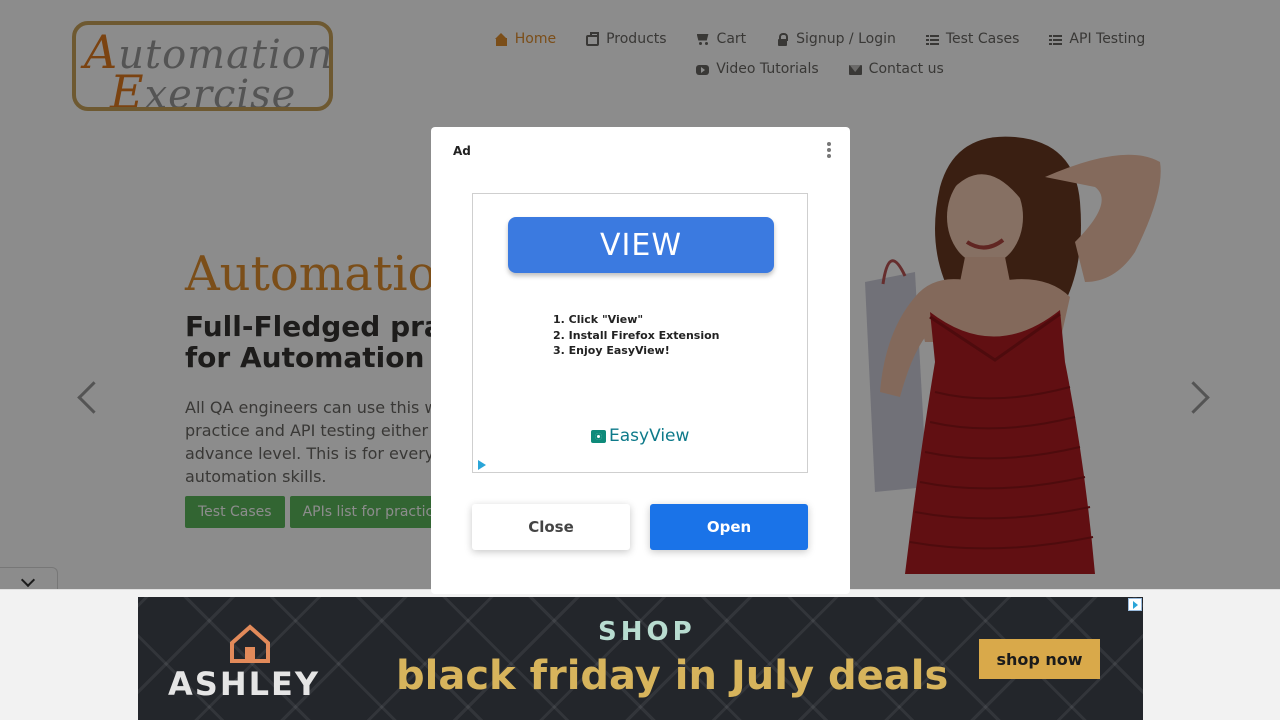 The width and height of the screenshot is (1280, 720). I want to click on banner-brand: ASHLEY, so click(244, 684).